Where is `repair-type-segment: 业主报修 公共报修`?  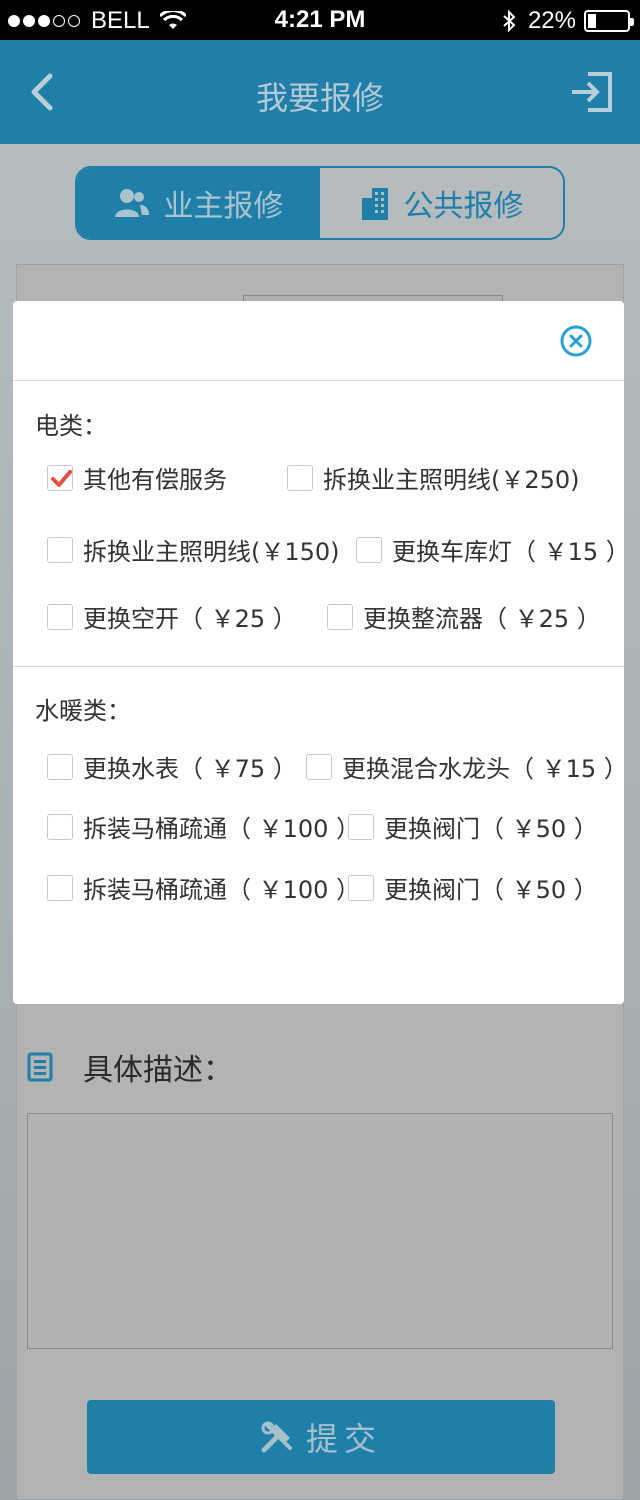
repair-type-segment: 业主报修 公共报修 is located at coordinates (320, 203).